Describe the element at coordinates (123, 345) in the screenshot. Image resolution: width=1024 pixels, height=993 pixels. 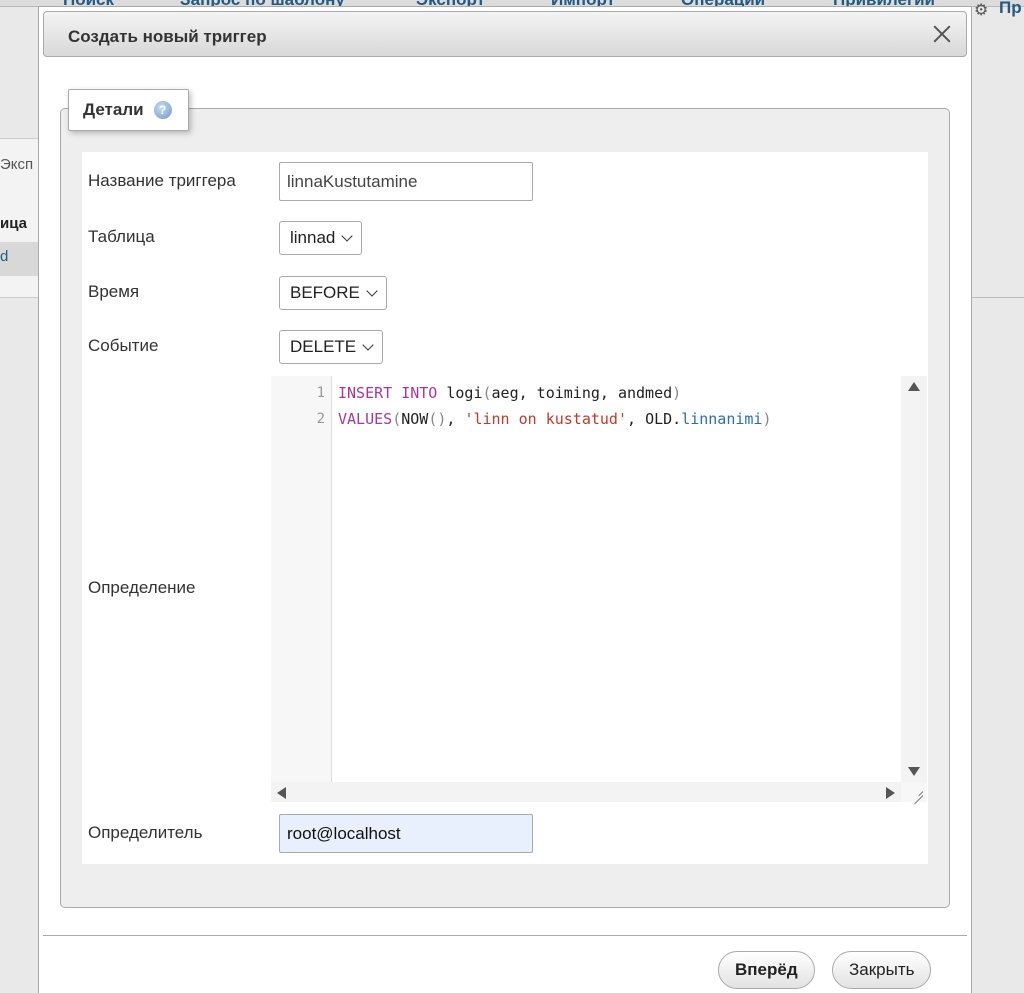
I see `event-label: Событие` at that location.